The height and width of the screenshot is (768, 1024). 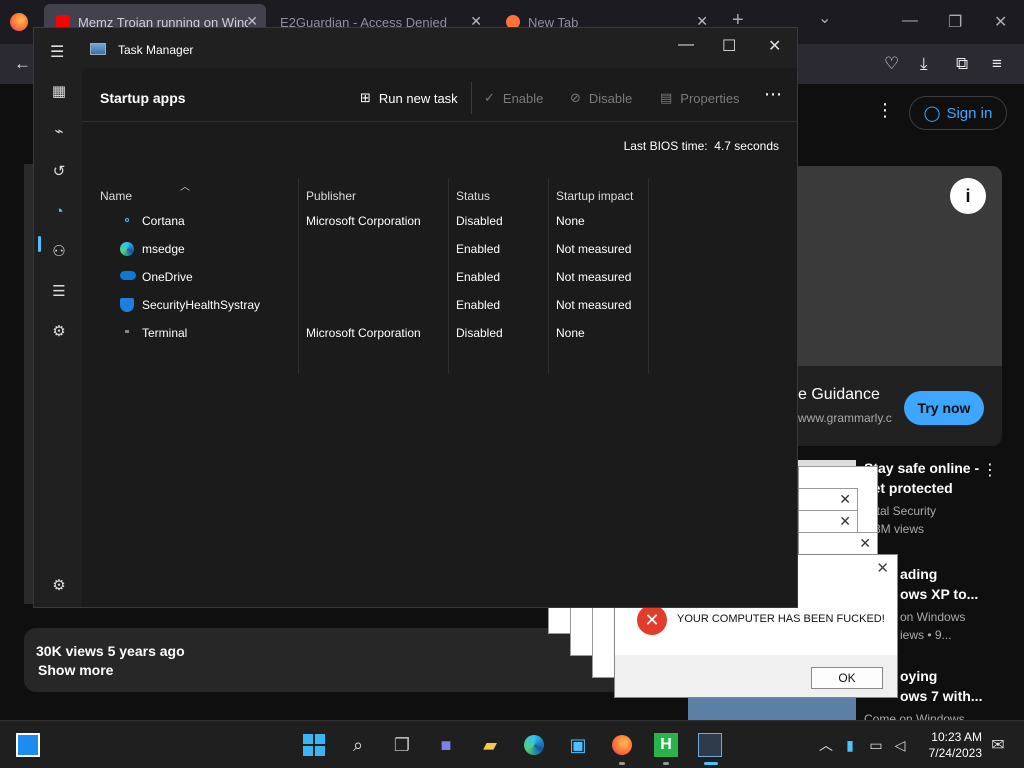 What do you see at coordinates (331, 196) in the screenshot?
I see `column-header-publisher: Publisher` at bounding box center [331, 196].